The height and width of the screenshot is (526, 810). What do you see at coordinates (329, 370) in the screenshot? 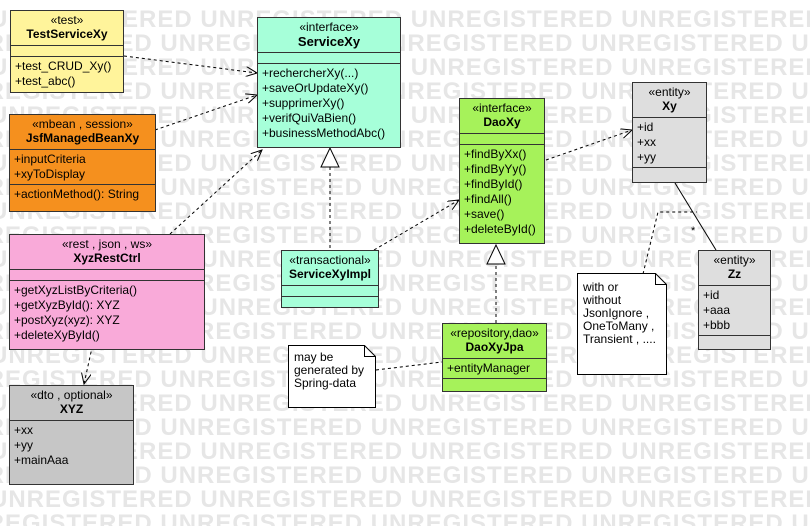
I see `note-text: may be generated by Spring-data` at bounding box center [329, 370].